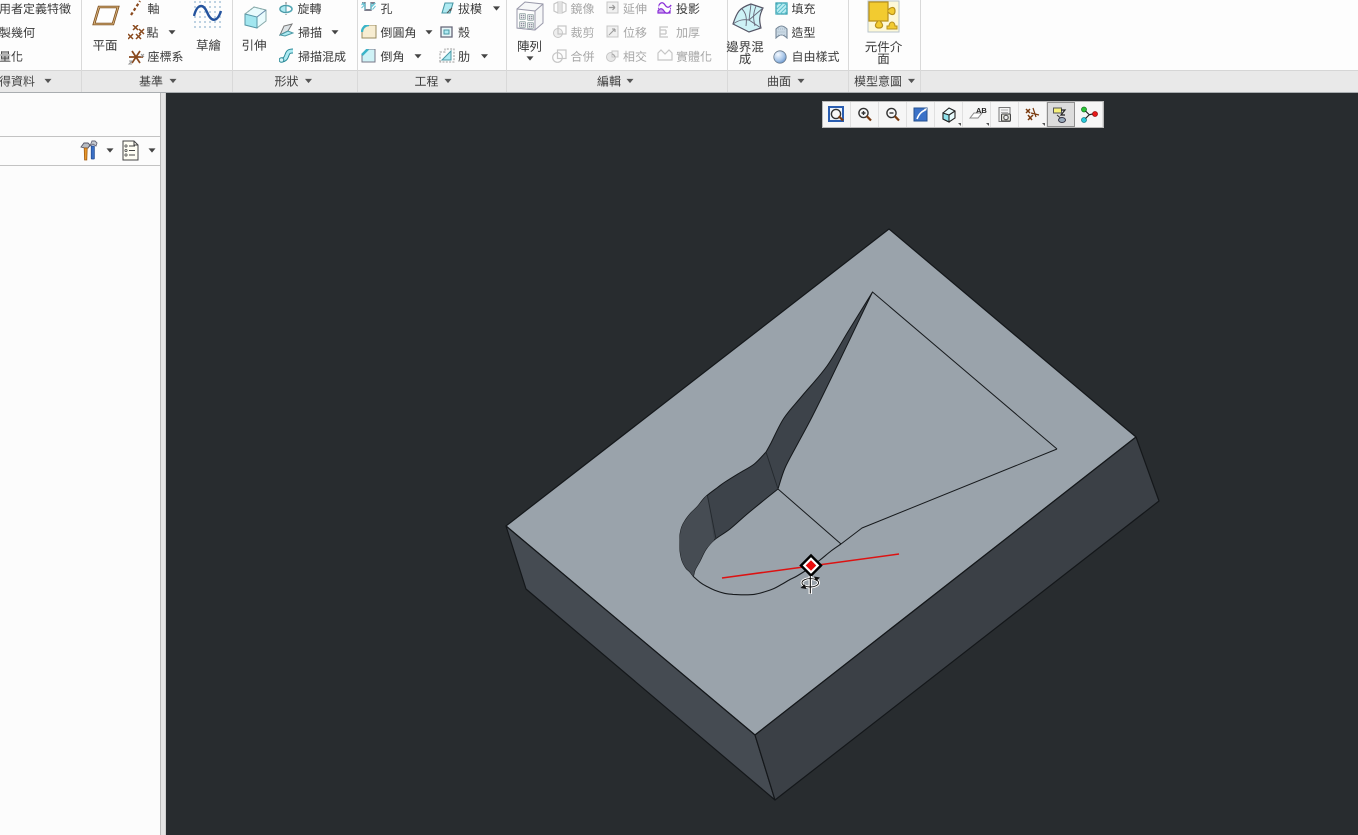 Image resolution: width=1358 pixels, height=835 pixels. What do you see at coordinates (981, 110) in the screenshot?
I see `svg-text: AB` at bounding box center [981, 110].